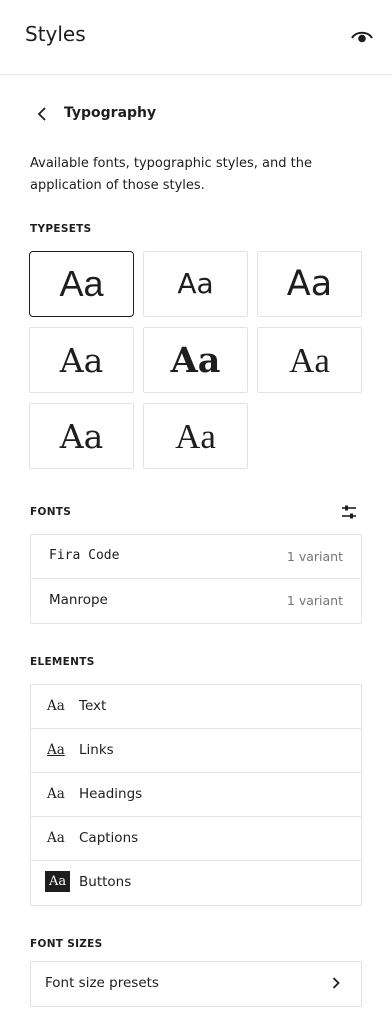 This screenshot has width=392, height=1024. I want to click on element-item-text: Aa Text, so click(196, 707).